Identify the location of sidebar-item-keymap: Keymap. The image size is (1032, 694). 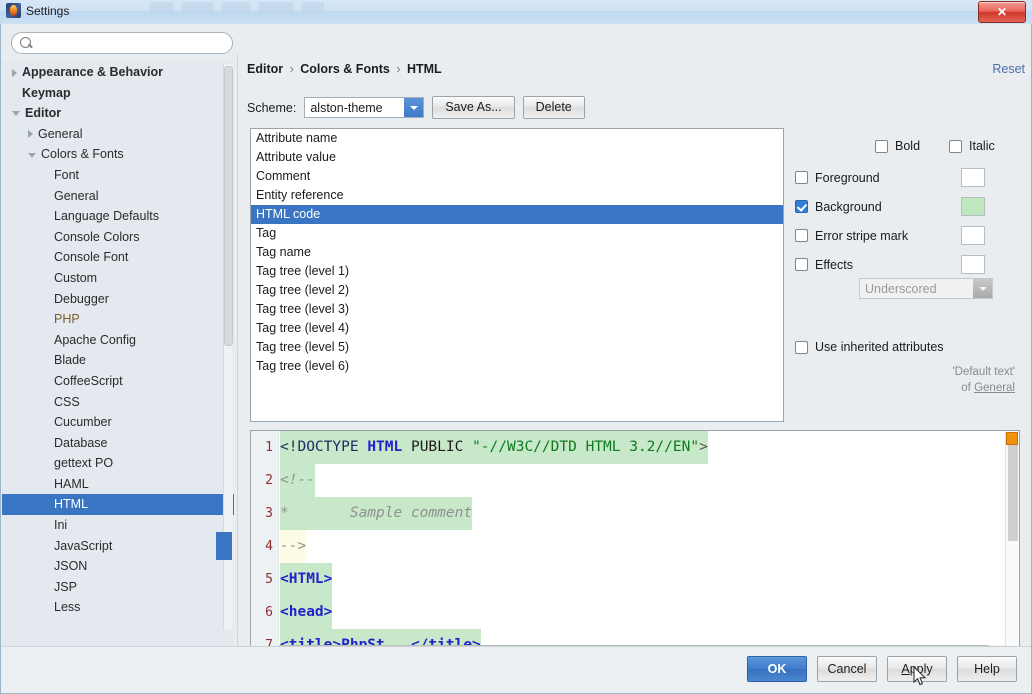
(118, 93).